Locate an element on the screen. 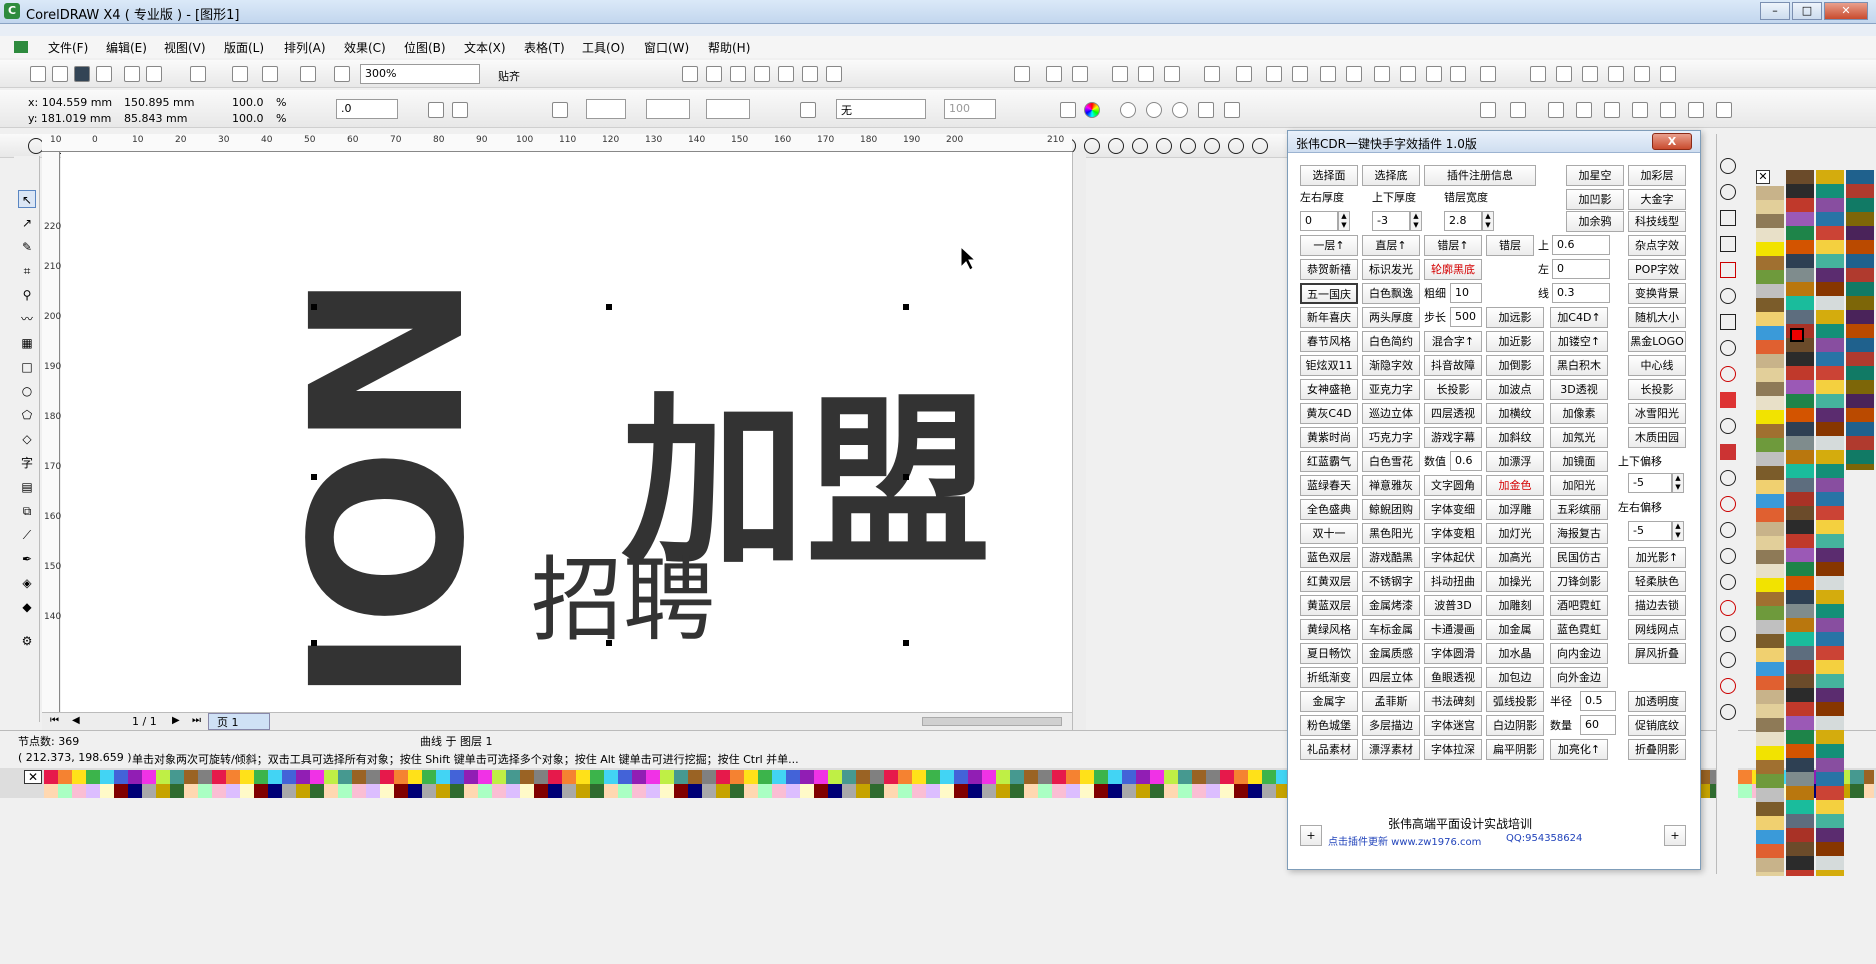  effect-button: 轻柔肤色 is located at coordinates (1657, 581).